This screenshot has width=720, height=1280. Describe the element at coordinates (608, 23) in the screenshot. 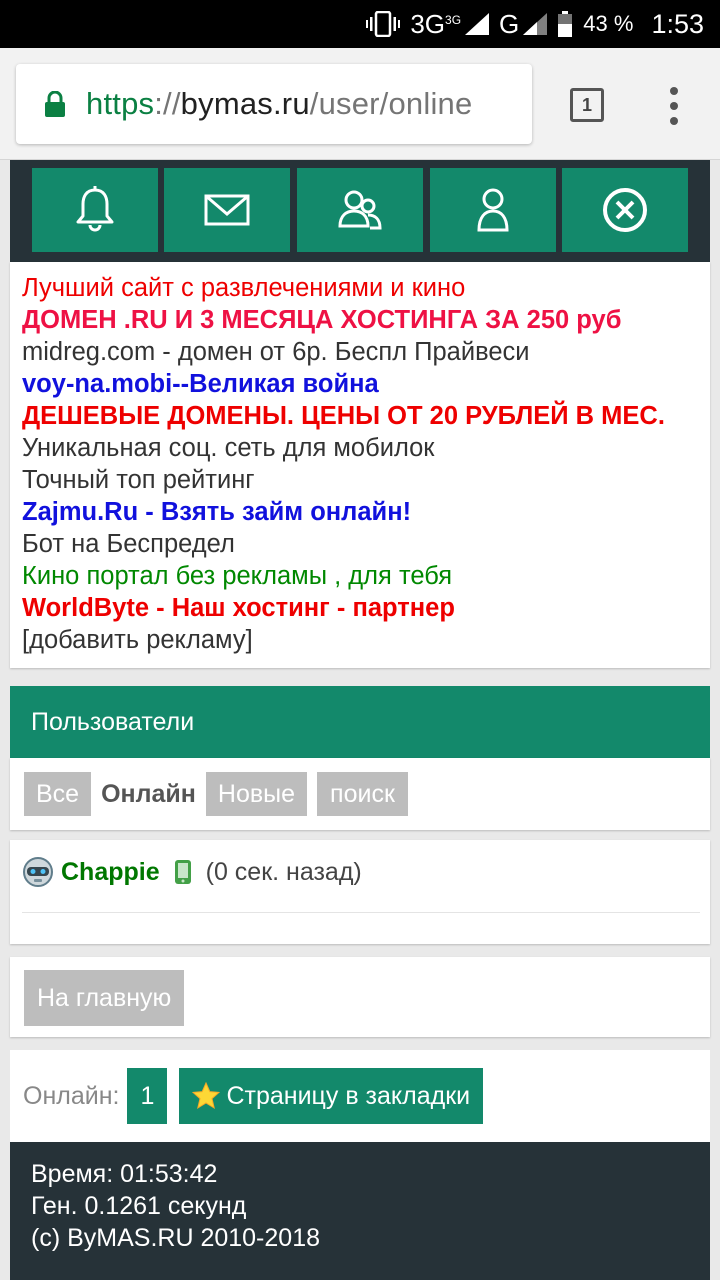

I see `battery-percent: 43 %` at that location.